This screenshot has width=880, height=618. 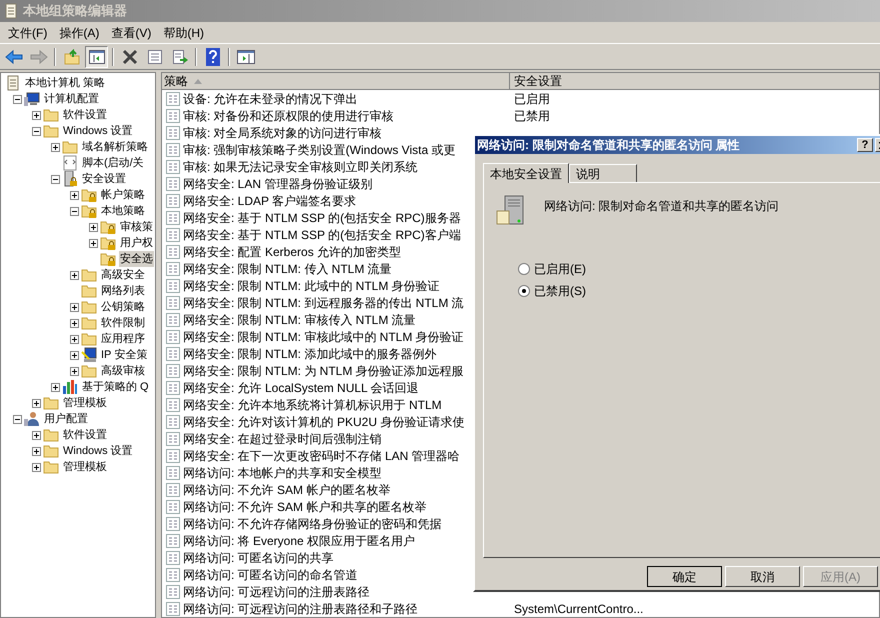 What do you see at coordinates (286, 489) in the screenshot?
I see `policy-name: 网络访问: 不允许 SAM 帐户的匿名枚举` at bounding box center [286, 489].